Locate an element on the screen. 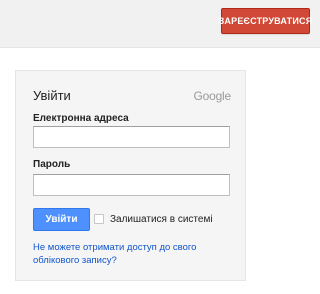 Image resolution: width=320 pixels, height=294 pixels. signin-title: Увійти is located at coordinates (52, 95).